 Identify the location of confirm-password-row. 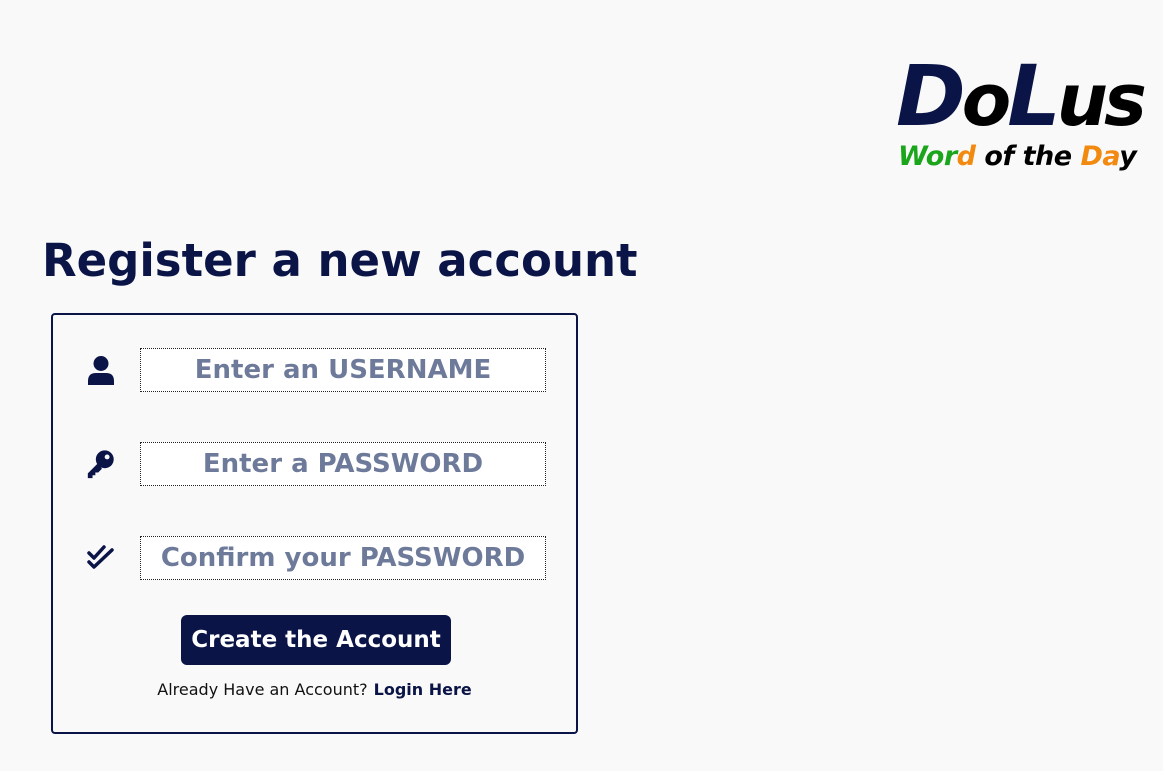
(314, 558).